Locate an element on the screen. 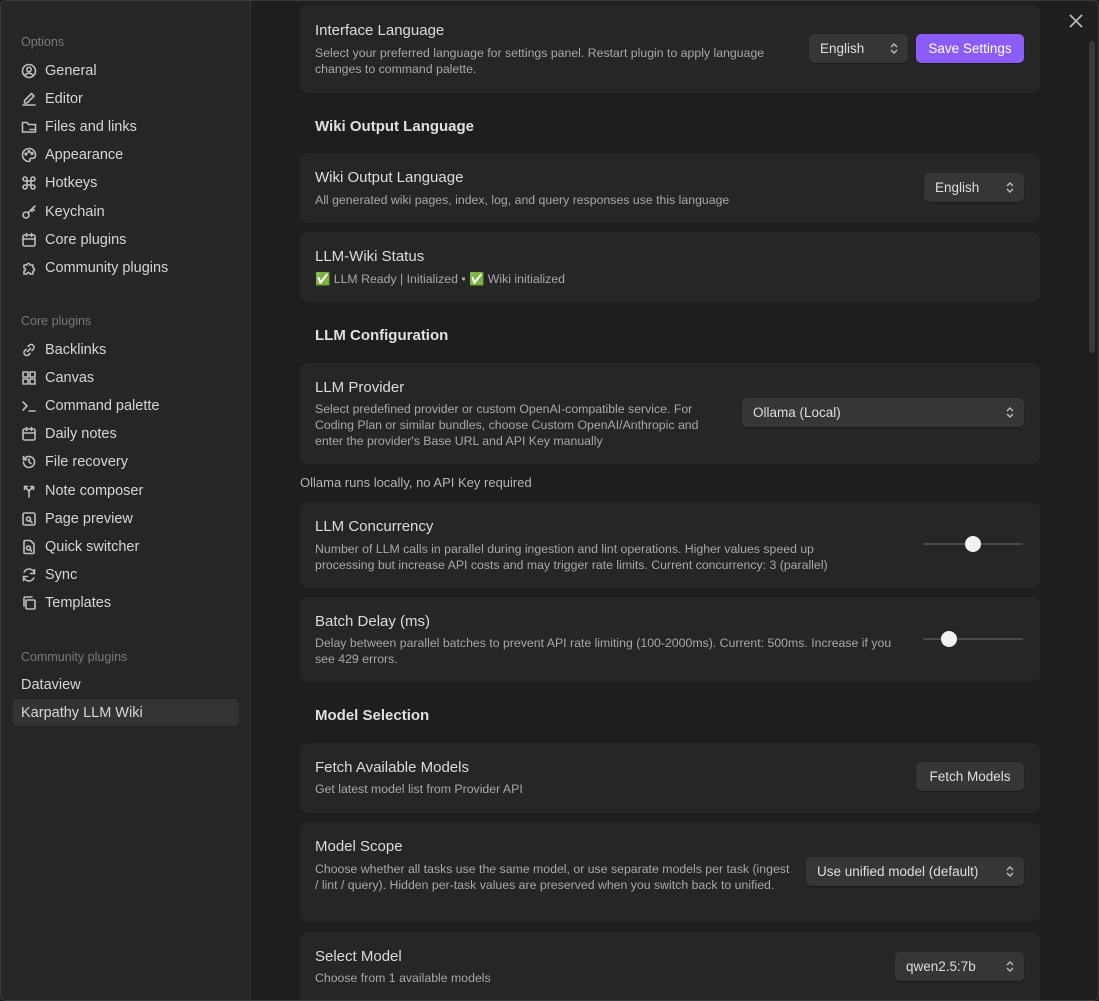 The width and height of the screenshot is (1099, 1001). concurrency-slider is located at coordinates (973, 544).